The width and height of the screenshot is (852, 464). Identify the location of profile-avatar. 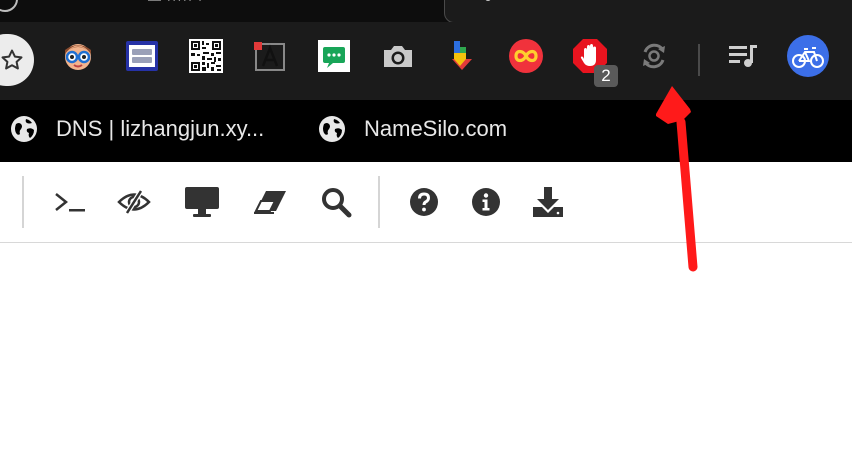
(808, 56).